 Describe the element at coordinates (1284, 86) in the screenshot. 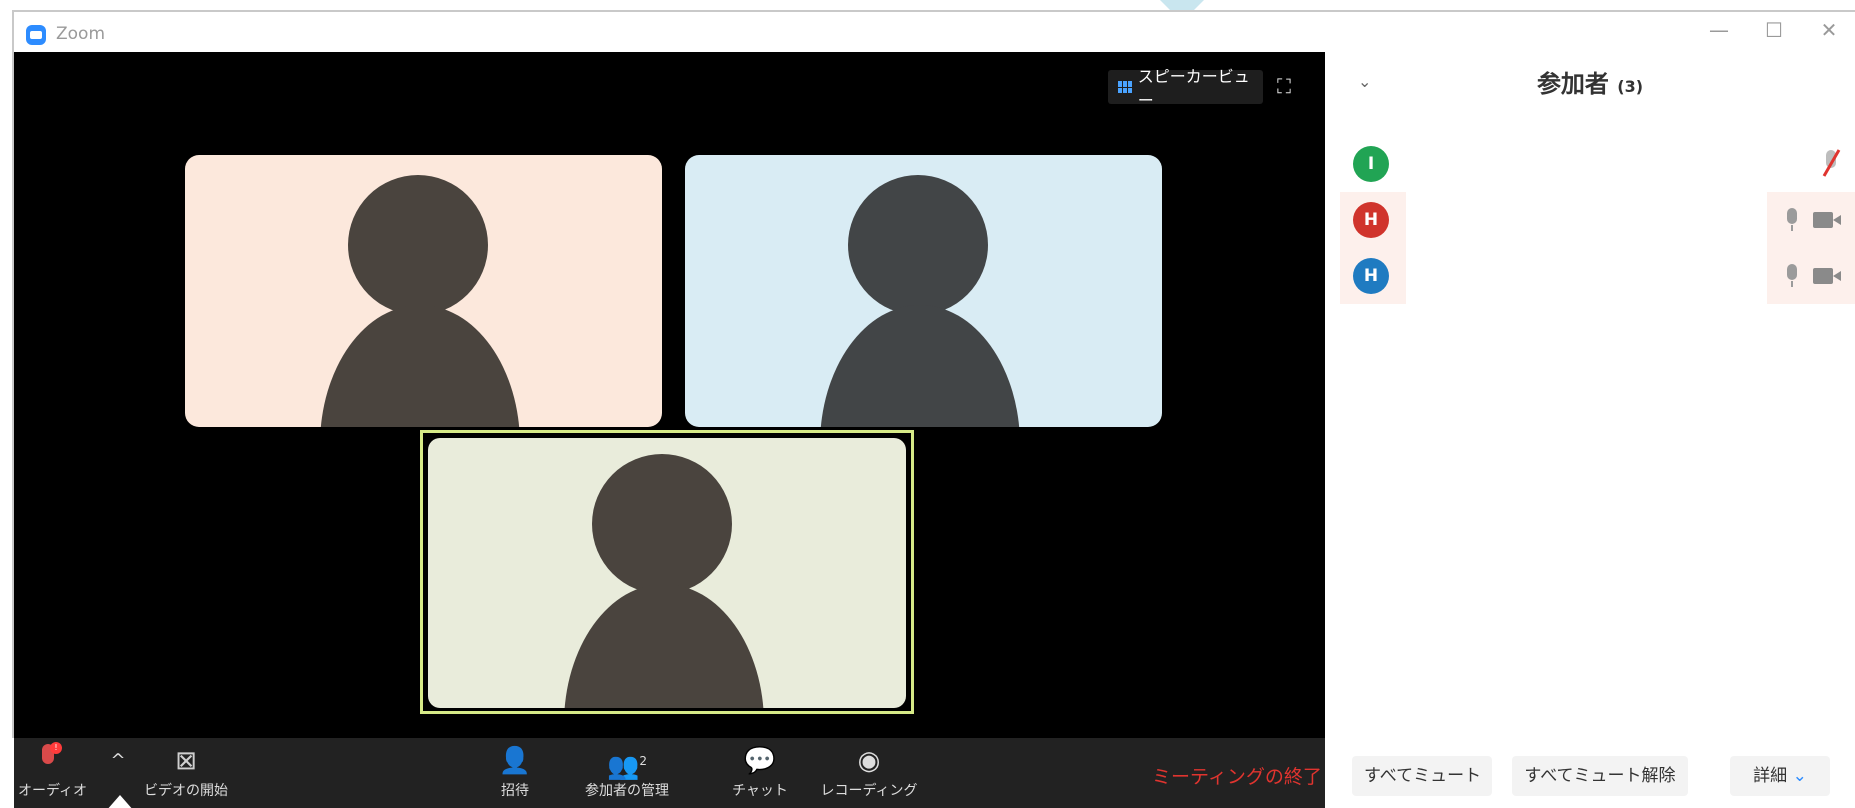

I see `fullscreen-icon: ⛶` at that location.